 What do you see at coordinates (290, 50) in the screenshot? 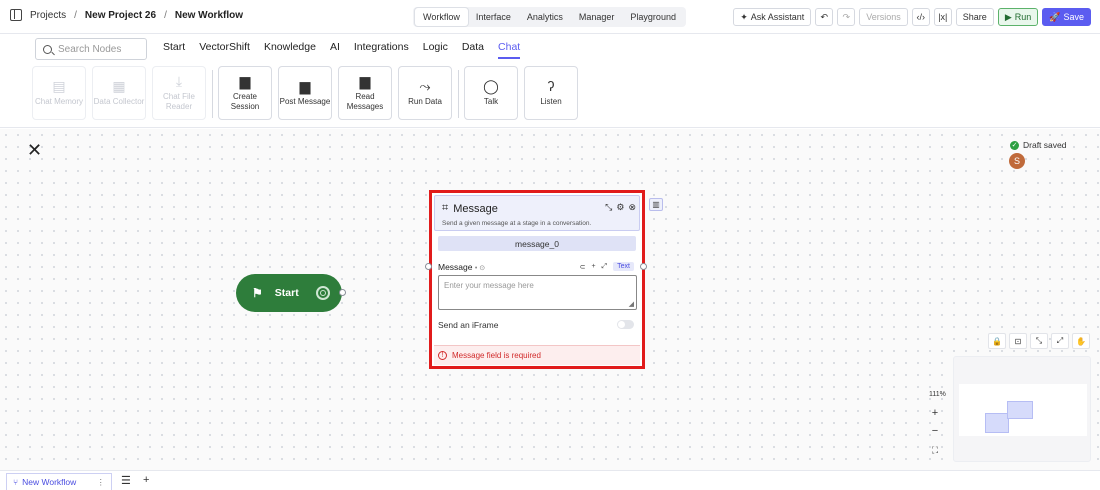
I see `category-knowledge: Knowledge` at bounding box center [290, 50].